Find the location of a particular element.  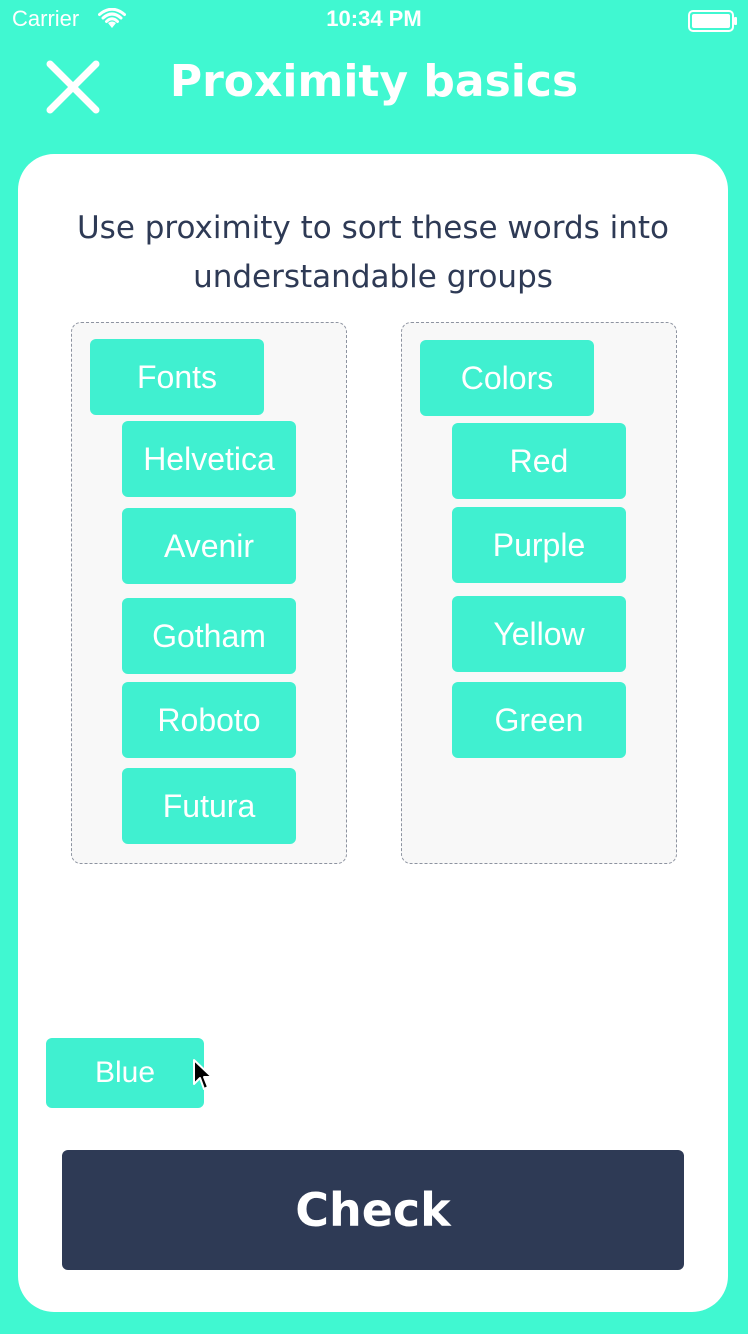

status-bar: Carrier 10:34 PM is located at coordinates (374, 20).